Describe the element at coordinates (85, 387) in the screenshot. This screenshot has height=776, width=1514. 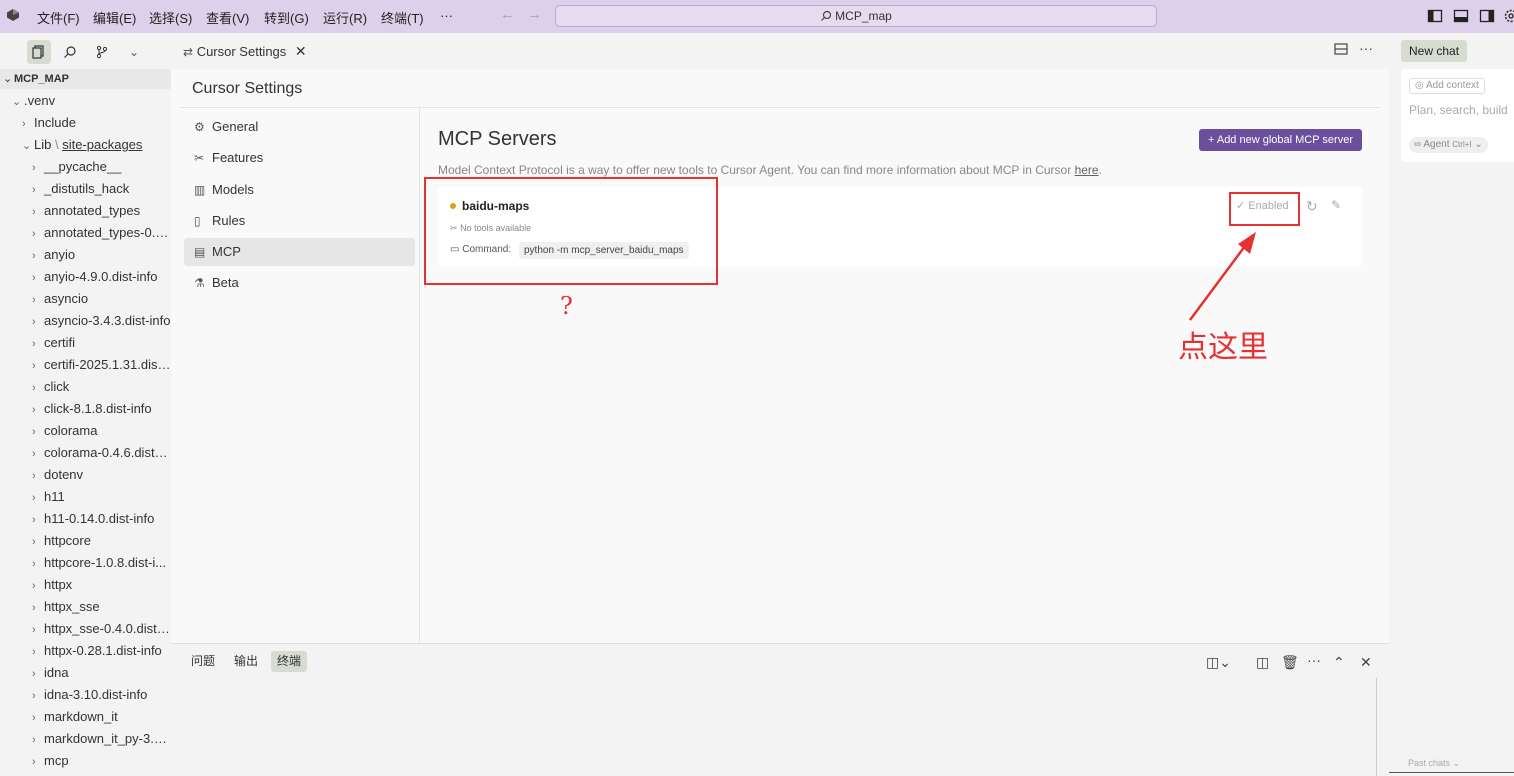
I see `tree-item: › click` at that location.